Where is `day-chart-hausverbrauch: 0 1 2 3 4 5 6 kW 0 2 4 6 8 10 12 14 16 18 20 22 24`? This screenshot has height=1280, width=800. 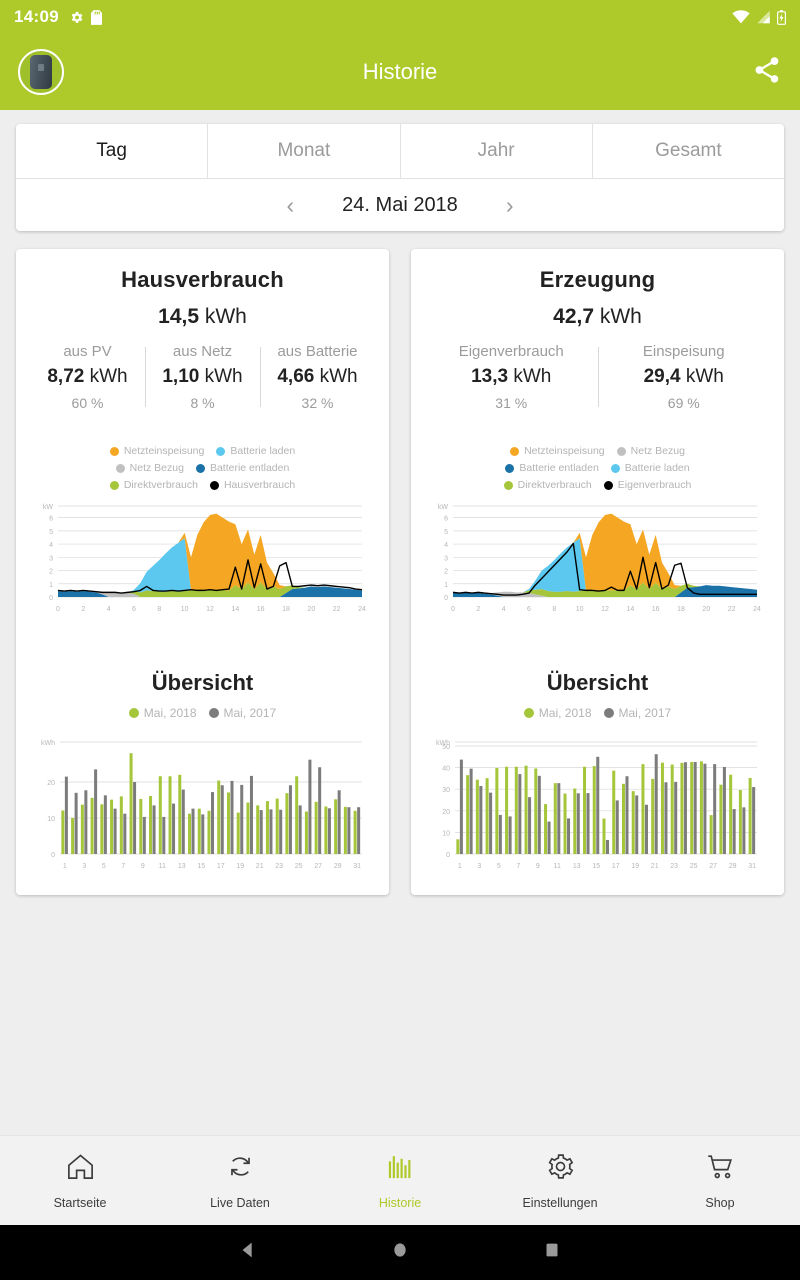
day-chart-hausverbrauch: 0 1 2 3 4 5 6 kW 0 2 4 6 8 10 12 14 16 18 20 22 24 is located at coordinates (202, 559).